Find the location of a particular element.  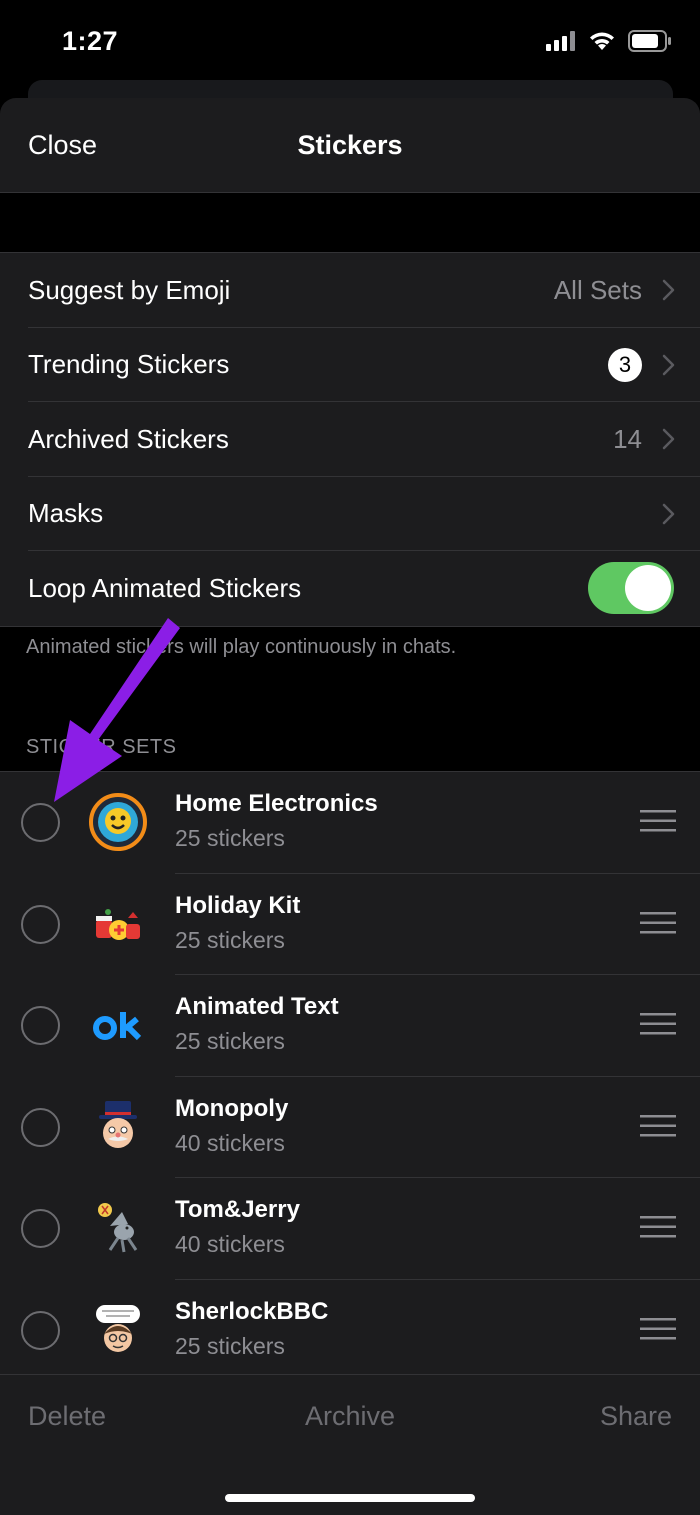

holiday-kit-sticker-thumbnail is located at coordinates (118, 924).